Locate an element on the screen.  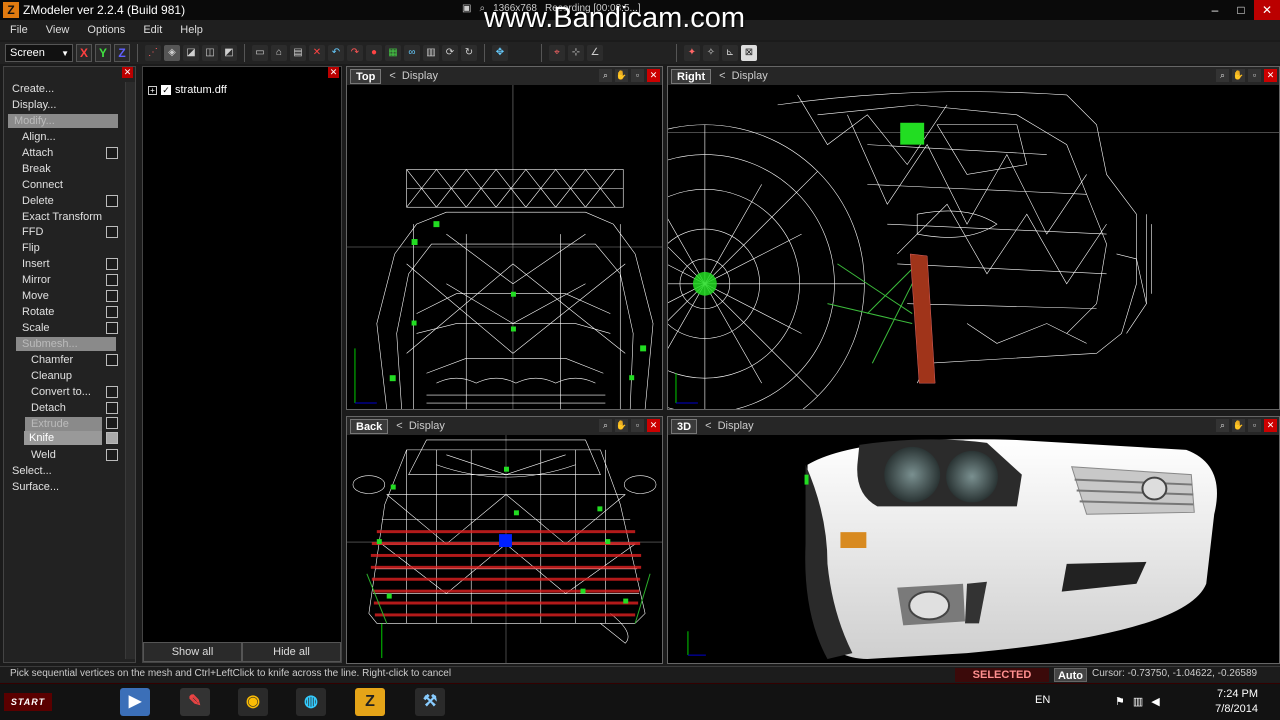
cmd-detach: Detach is located at coordinates (48, 408).